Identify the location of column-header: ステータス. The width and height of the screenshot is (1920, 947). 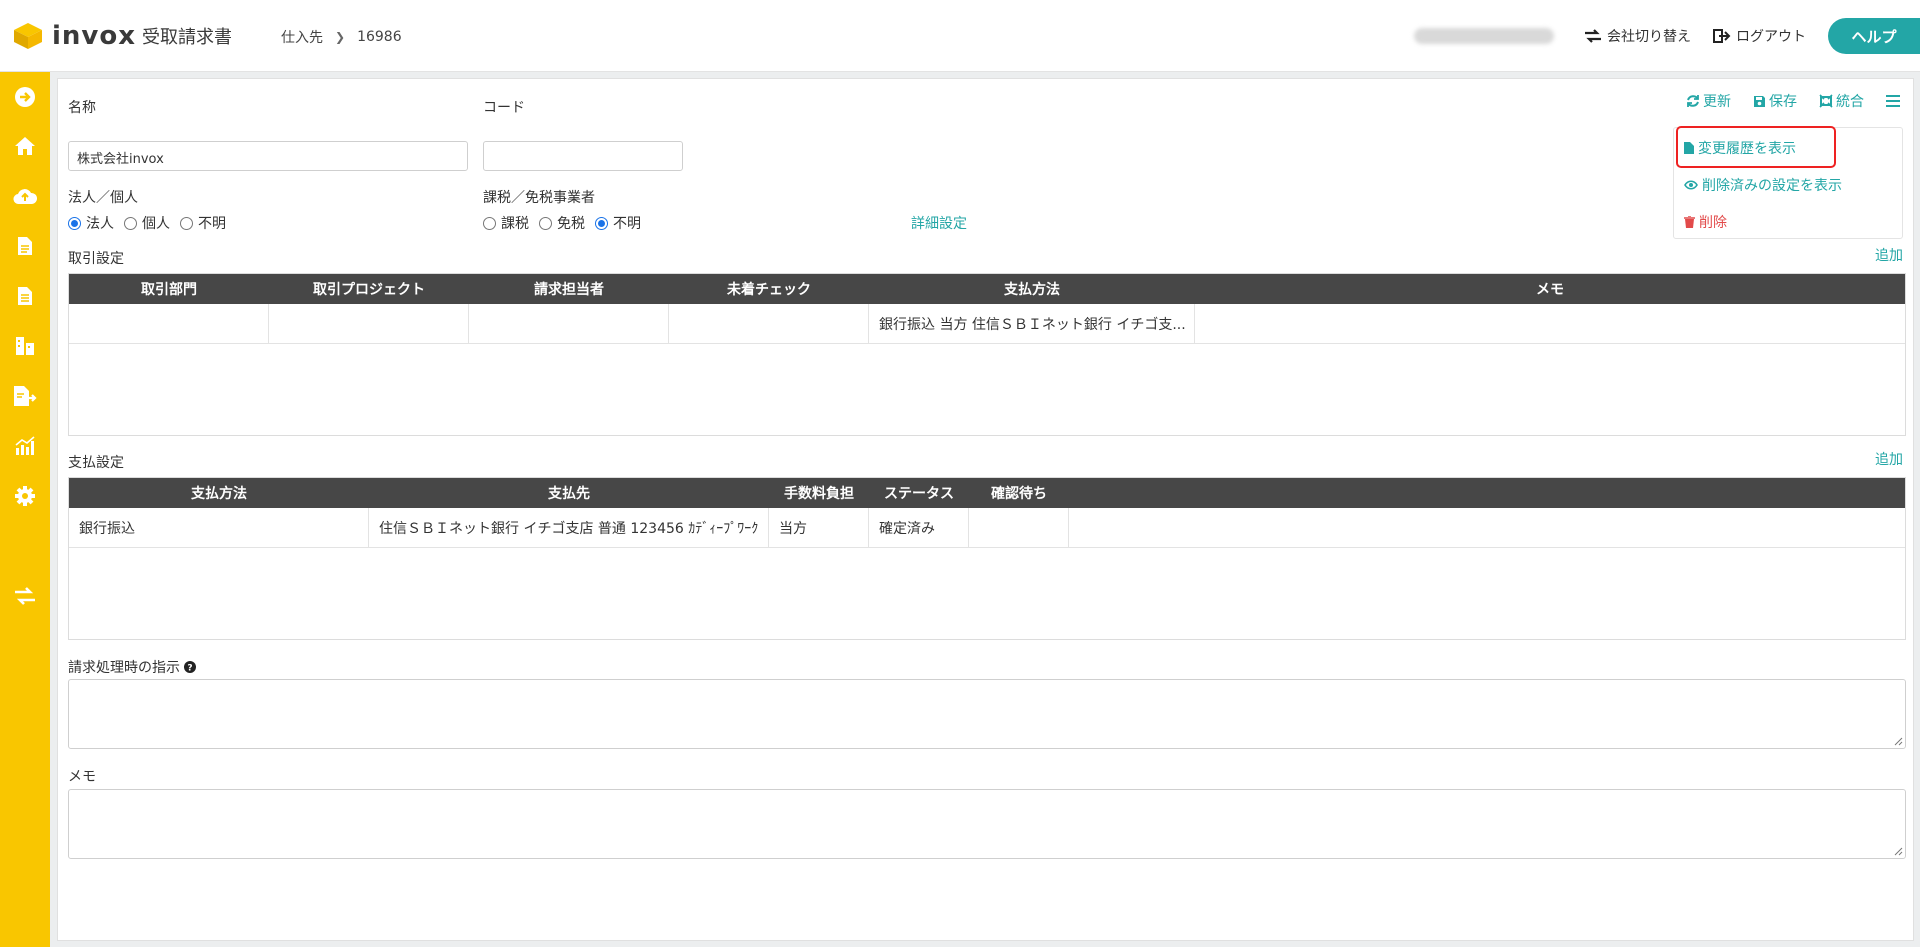
(919, 494).